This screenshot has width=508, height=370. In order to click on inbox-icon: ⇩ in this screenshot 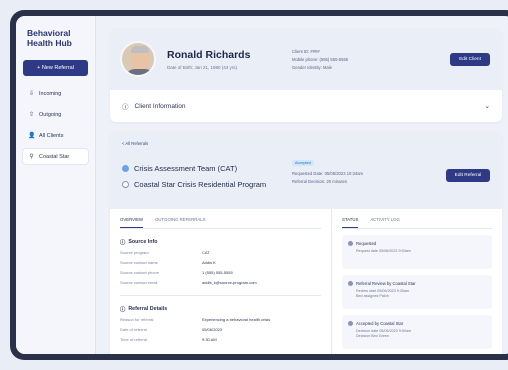, I will do `click(31, 94)`.